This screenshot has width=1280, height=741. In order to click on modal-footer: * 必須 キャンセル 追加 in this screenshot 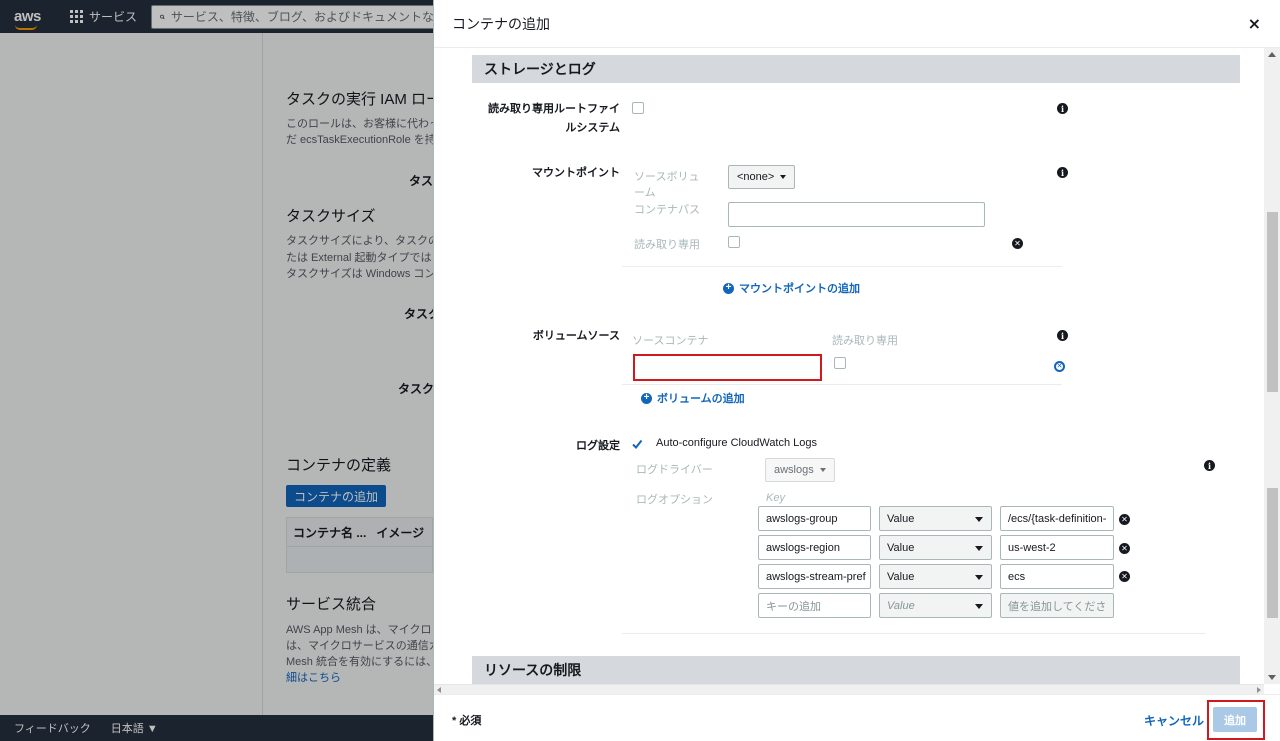, I will do `click(857, 717)`.